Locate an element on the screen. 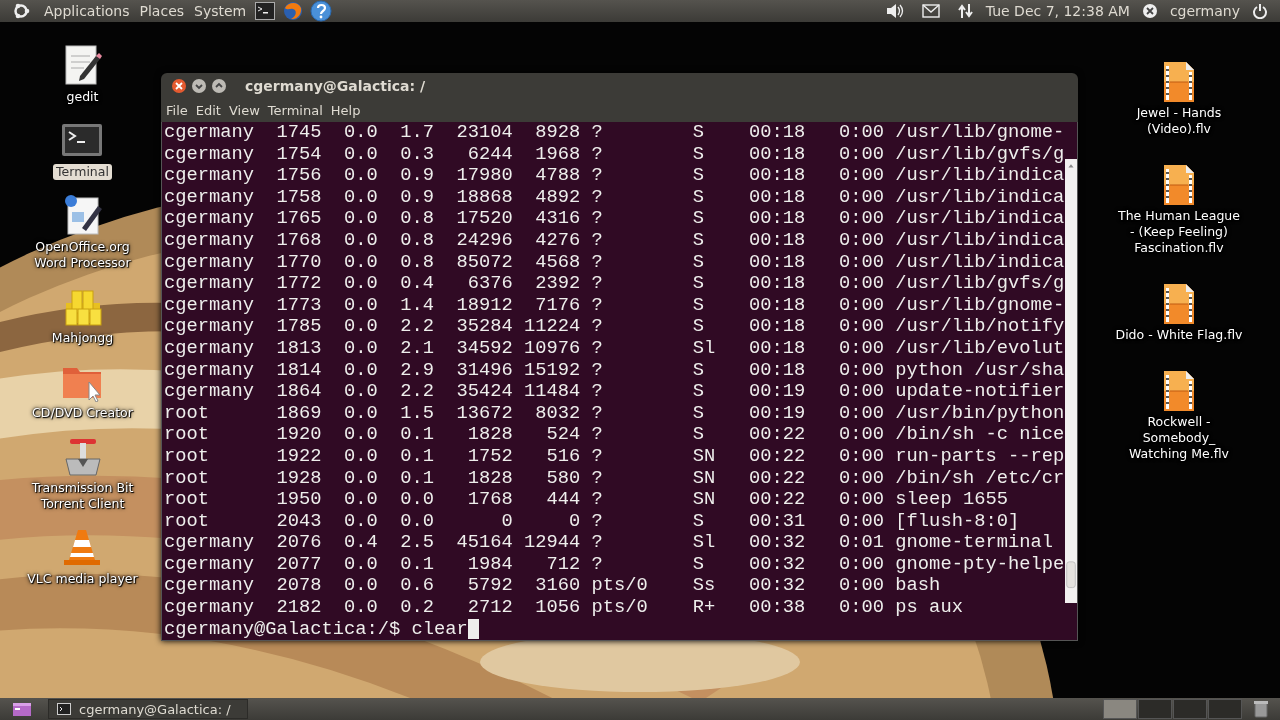 This screenshot has width=1280, height=720. browser-icon is located at coordinates (293, 11).